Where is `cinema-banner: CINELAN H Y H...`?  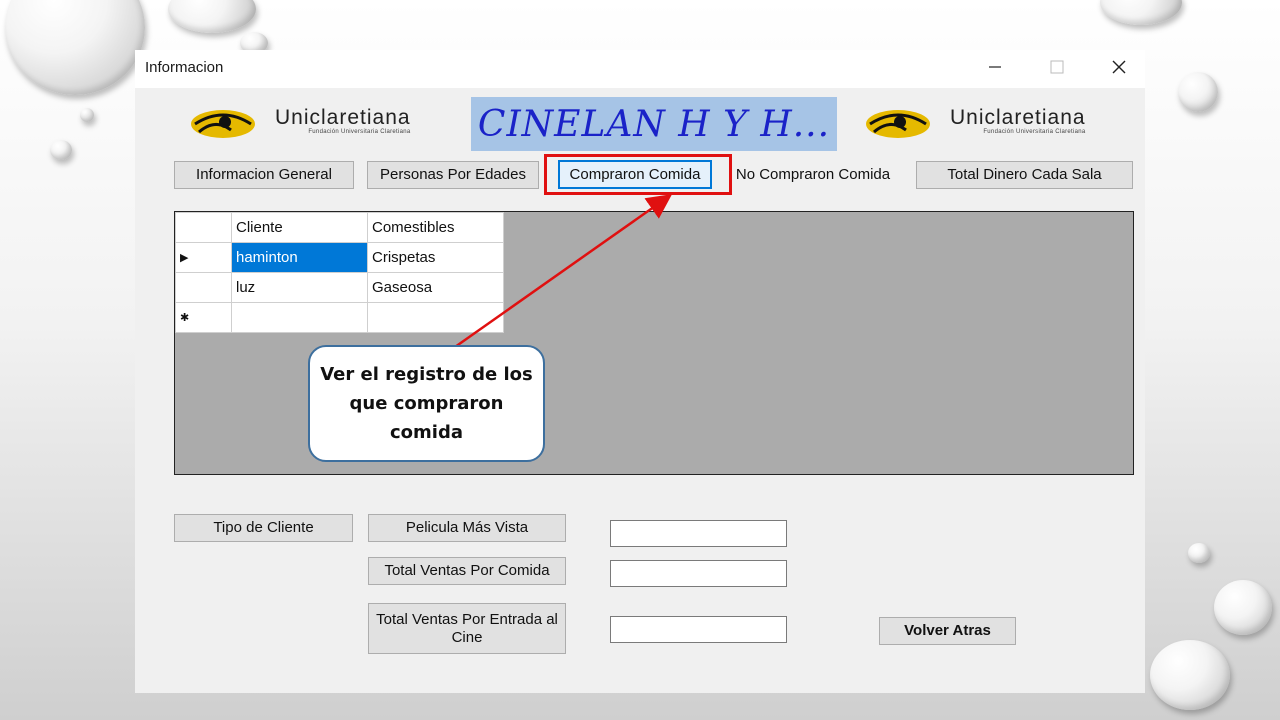 cinema-banner: CINELAN H Y H... is located at coordinates (654, 124).